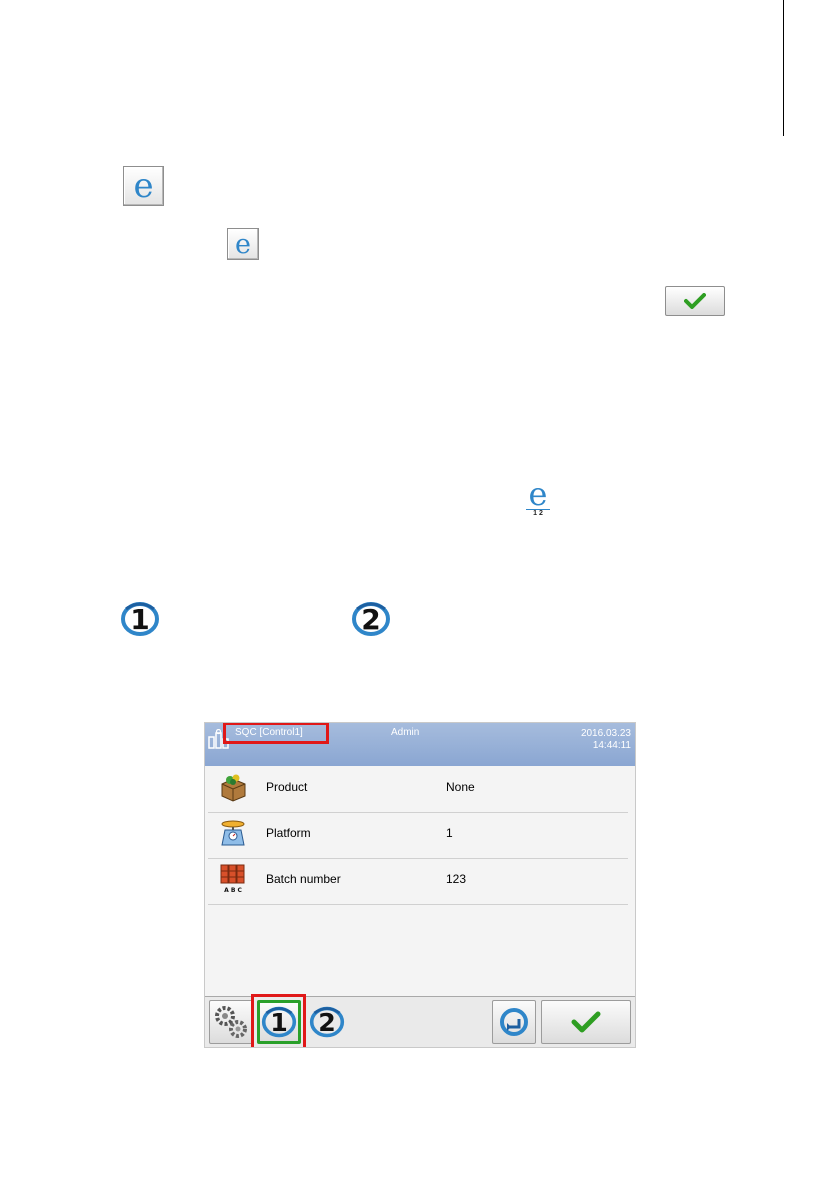  Describe the element at coordinates (303, 879) in the screenshot. I see `row-label: Batch number` at that location.